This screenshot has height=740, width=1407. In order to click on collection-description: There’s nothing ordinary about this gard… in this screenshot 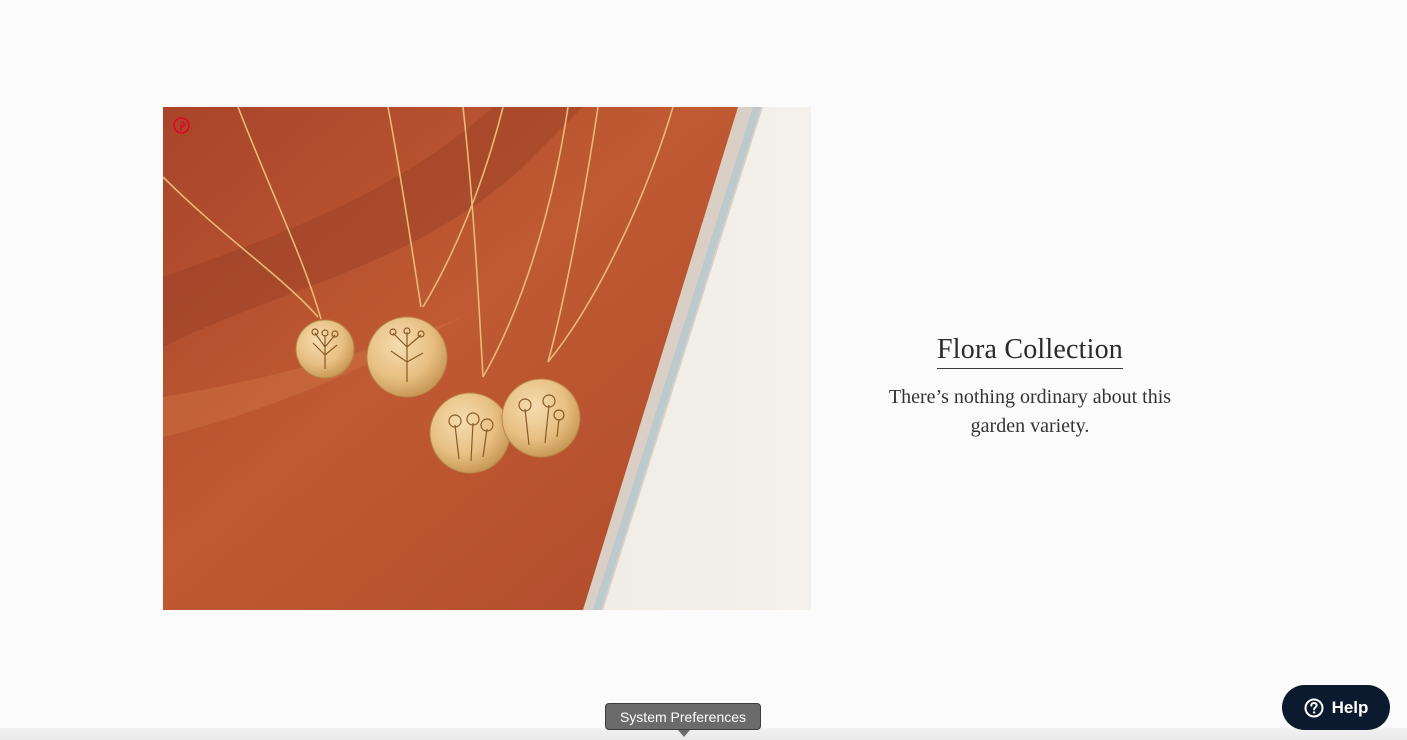, I will do `click(1030, 411)`.